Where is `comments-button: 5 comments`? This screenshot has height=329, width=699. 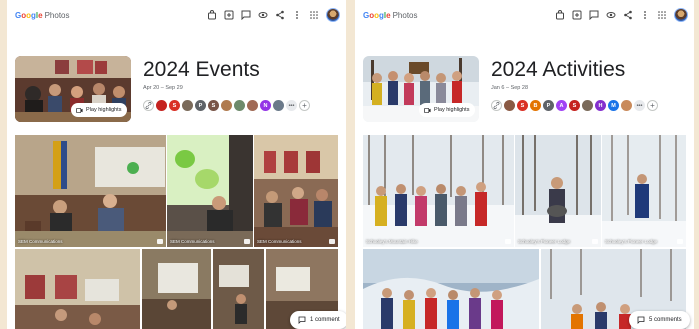
comments-button: 5 comments is located at coordinates (659, 320).